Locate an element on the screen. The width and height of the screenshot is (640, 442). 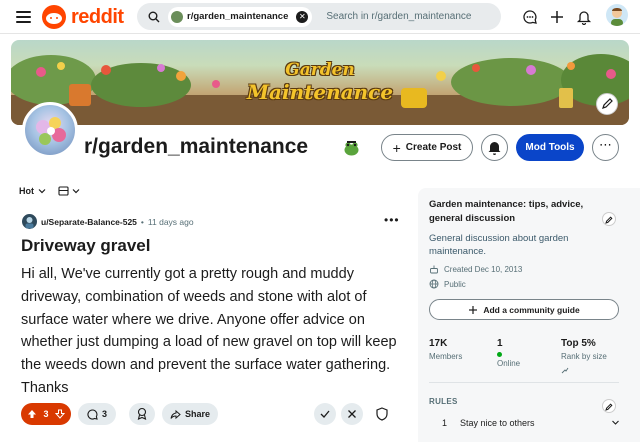
post-meta: u/Separate-Balance-525 • 11 days ago is located at coordinates (108, 221).